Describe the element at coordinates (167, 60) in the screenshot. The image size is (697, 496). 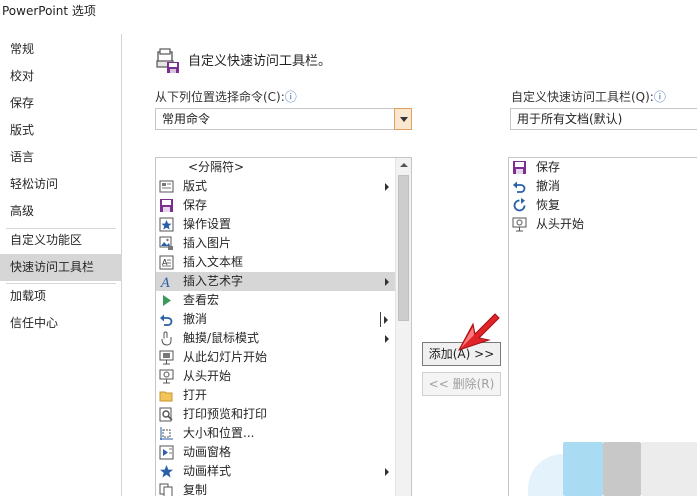
I see `quick-access-toolbar-icon` at that location.